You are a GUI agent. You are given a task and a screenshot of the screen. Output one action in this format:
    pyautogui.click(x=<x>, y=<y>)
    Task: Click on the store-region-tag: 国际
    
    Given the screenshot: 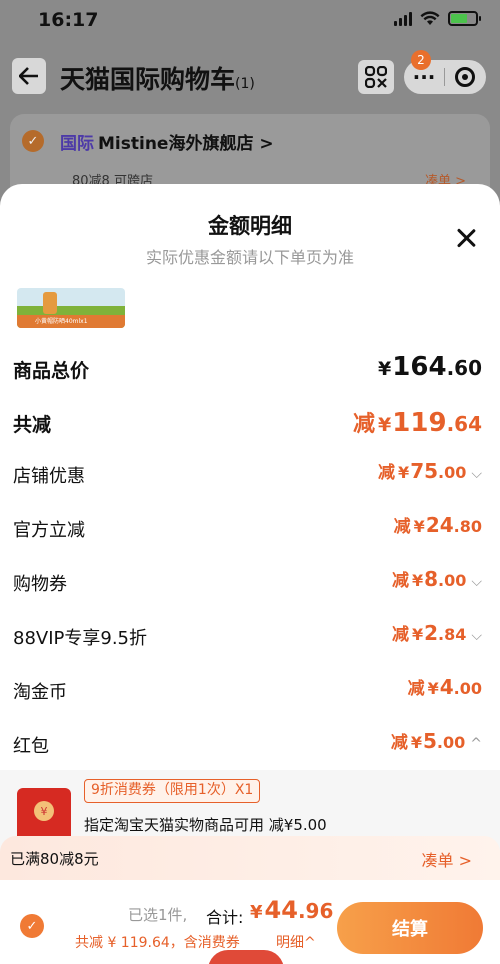 What is the action you would take?
    pyautogui.click(x=77, y=144)
    